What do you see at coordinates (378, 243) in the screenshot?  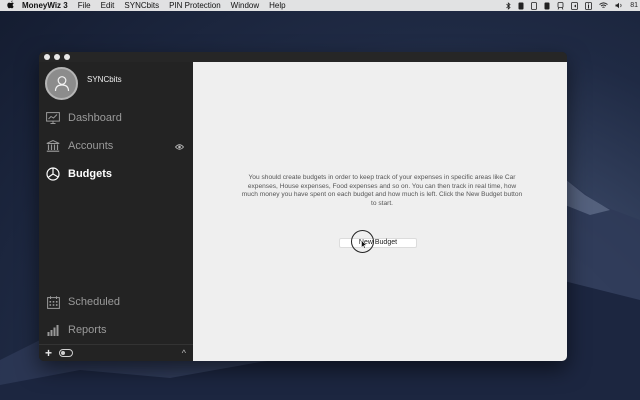 I see `new-budget-button: New Budget` at bounding box center [378, 243].